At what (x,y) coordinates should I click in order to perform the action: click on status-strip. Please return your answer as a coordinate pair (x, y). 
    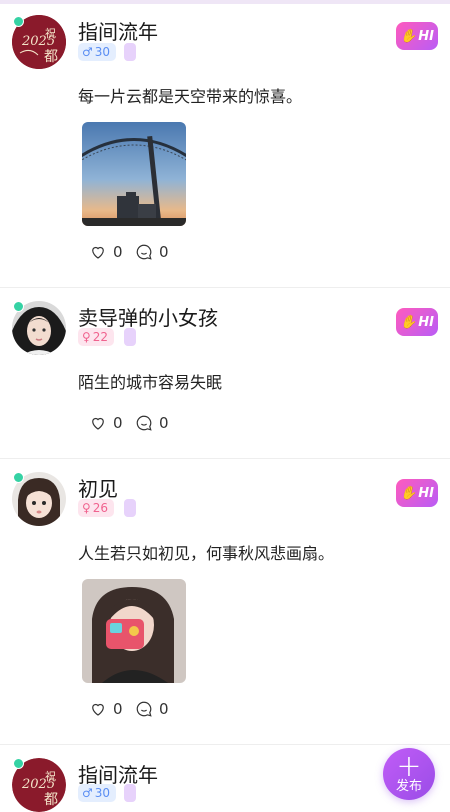
    Looking at the image, I should click on (225, 2).